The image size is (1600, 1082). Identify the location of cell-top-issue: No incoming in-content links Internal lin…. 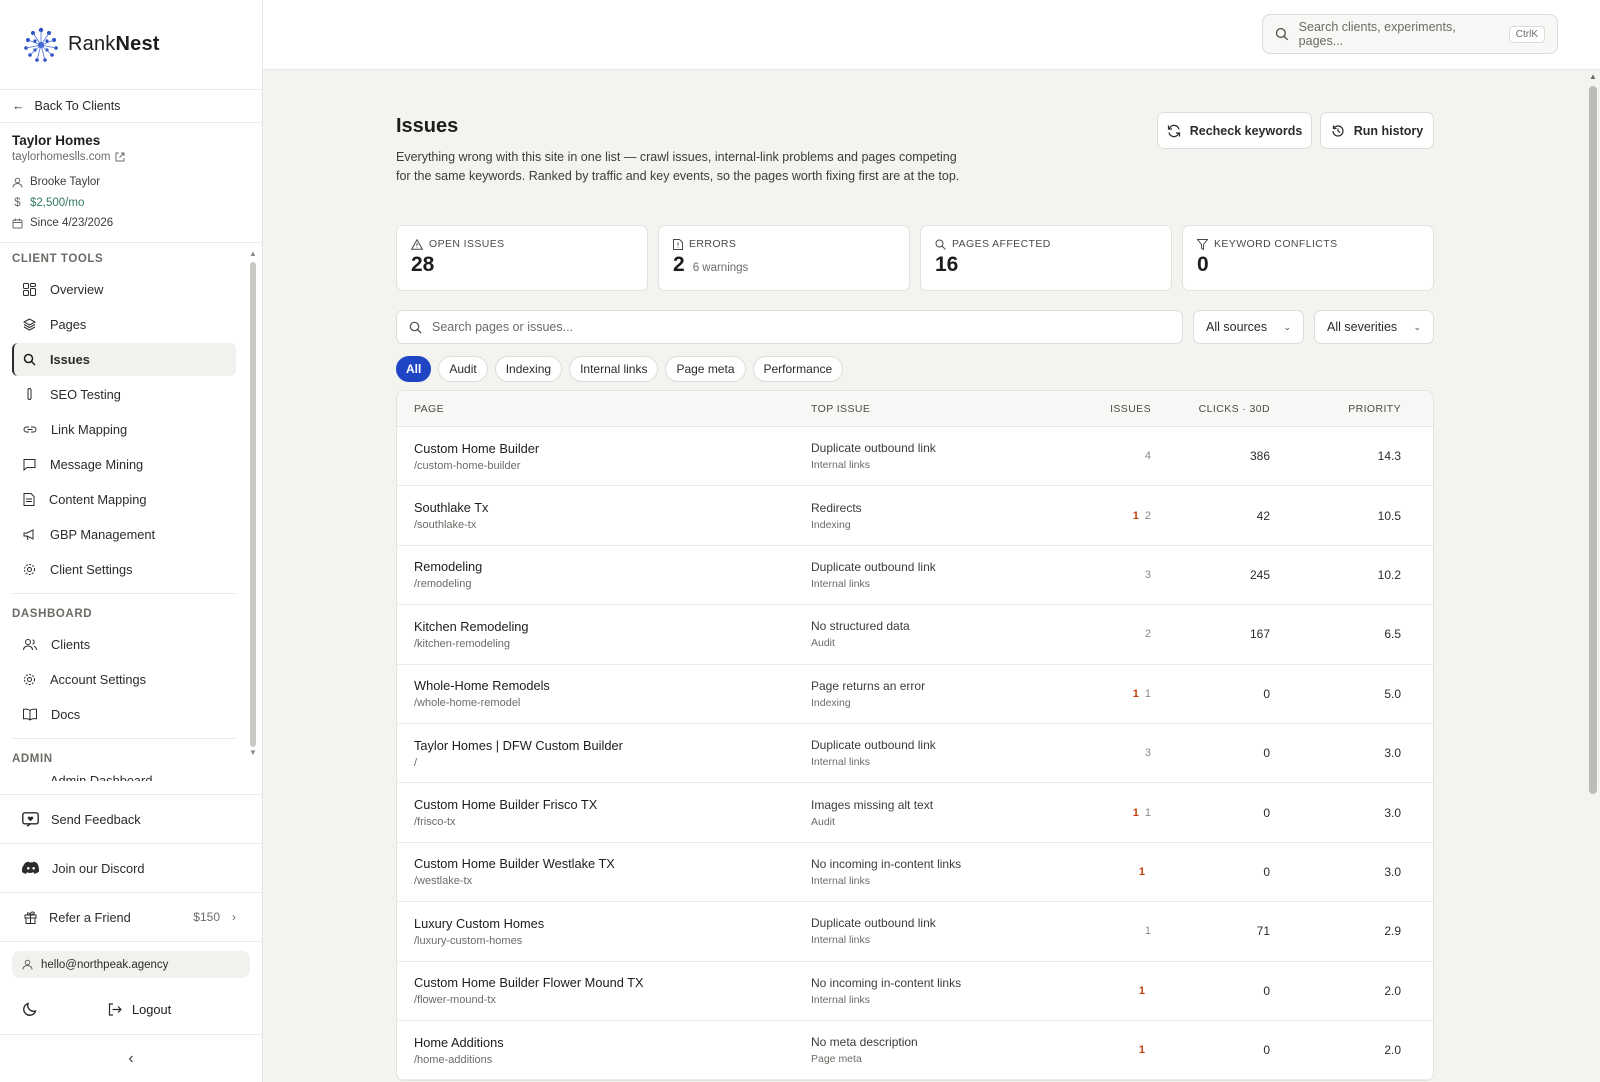
(925, 872).